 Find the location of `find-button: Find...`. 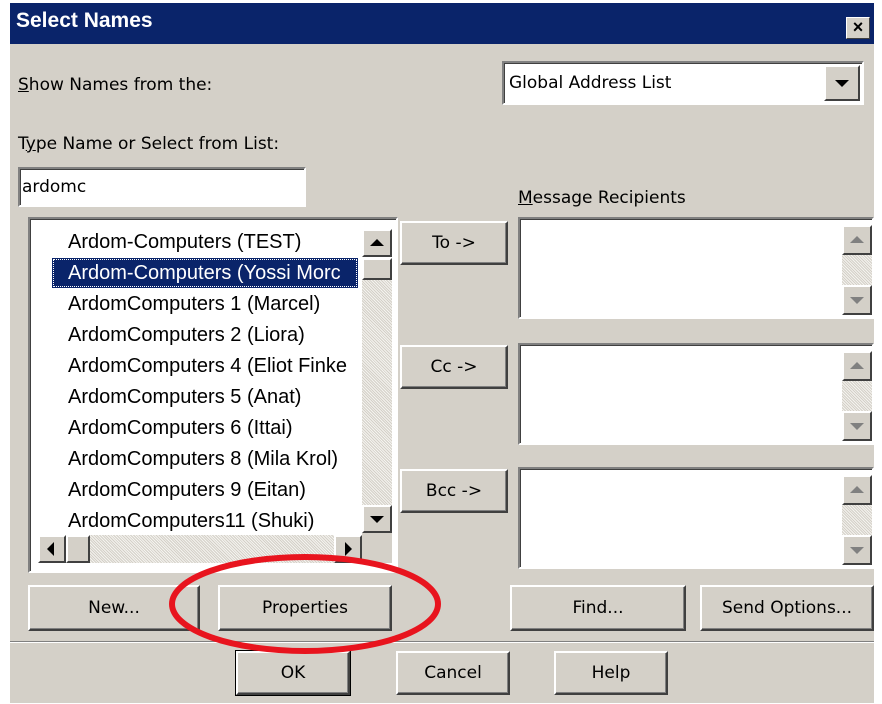

find-button: Find... is located at coordinates (598, 608).